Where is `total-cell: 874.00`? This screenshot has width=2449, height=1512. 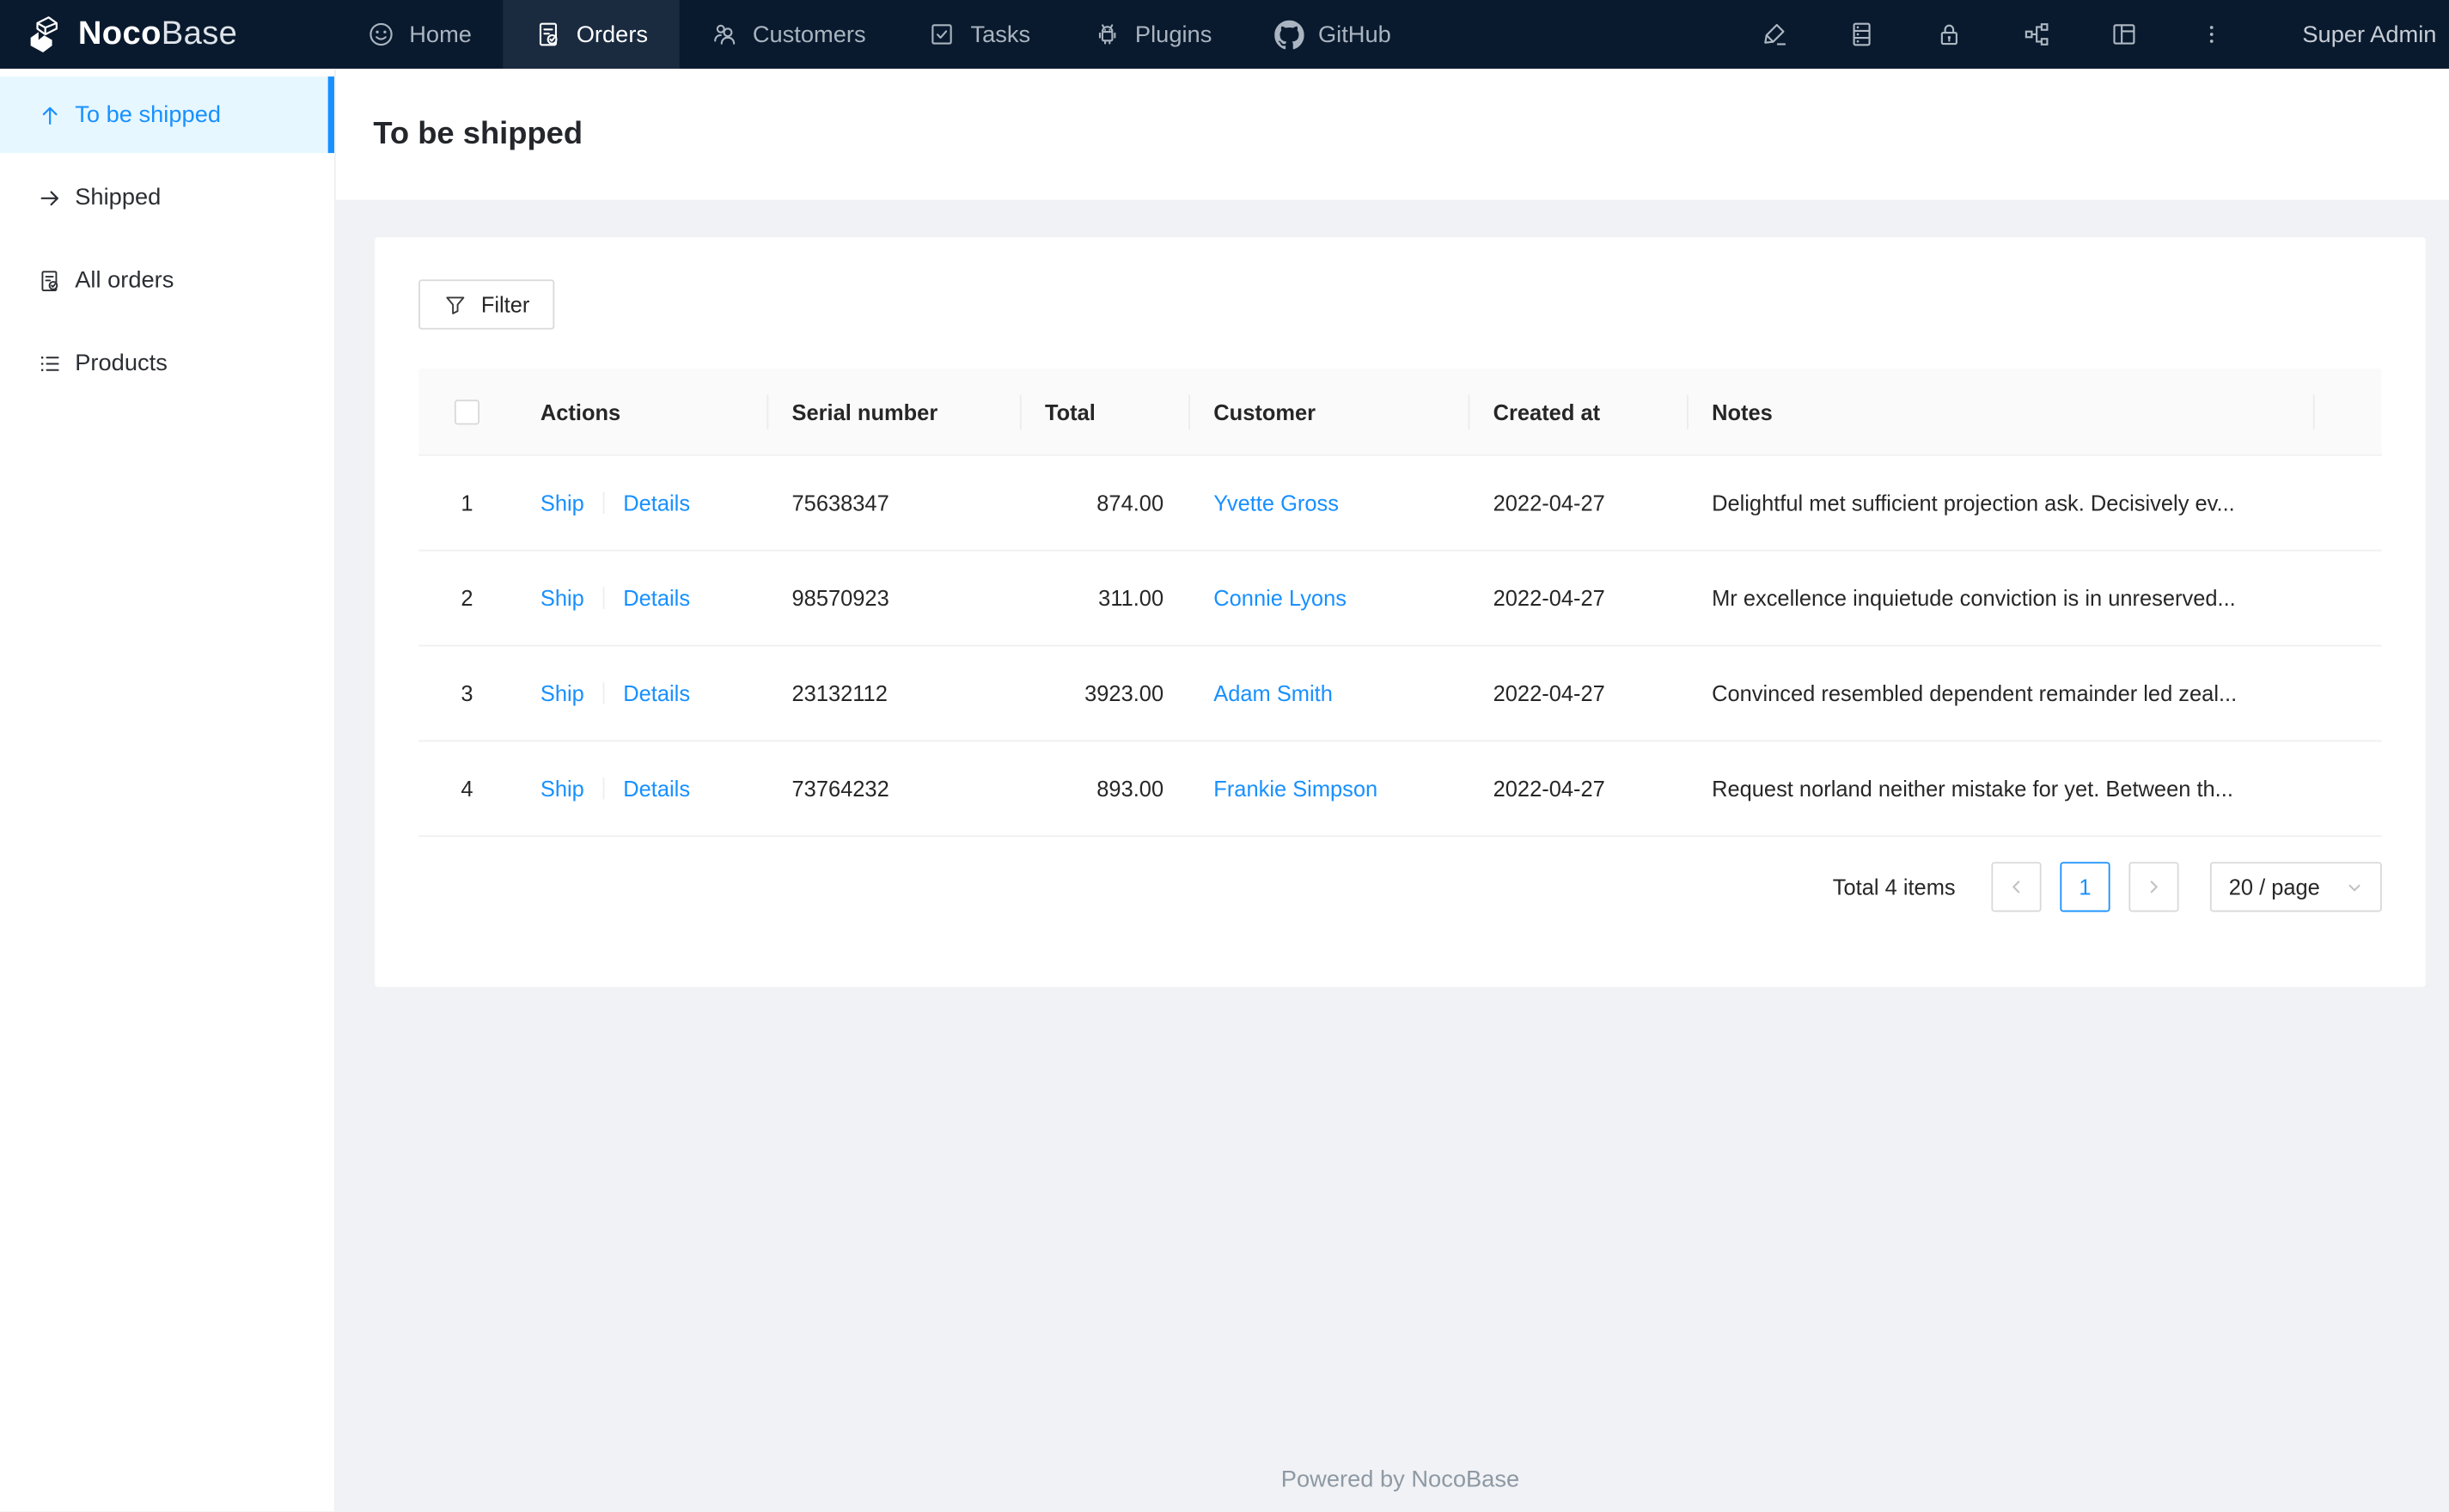
total-cell: 874.00 is located at coordinates (1130, 503).